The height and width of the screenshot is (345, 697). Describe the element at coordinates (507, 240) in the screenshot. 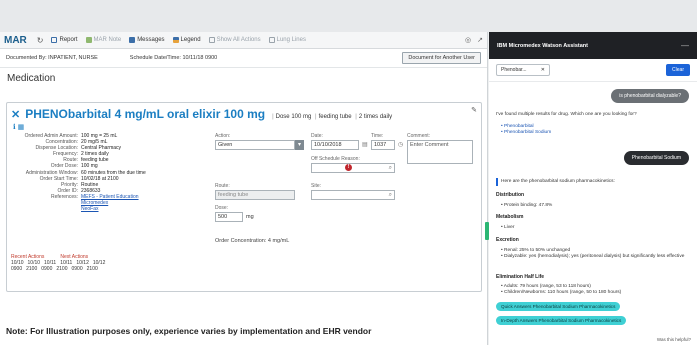

I see `section-excretion: Excretion` at that location.